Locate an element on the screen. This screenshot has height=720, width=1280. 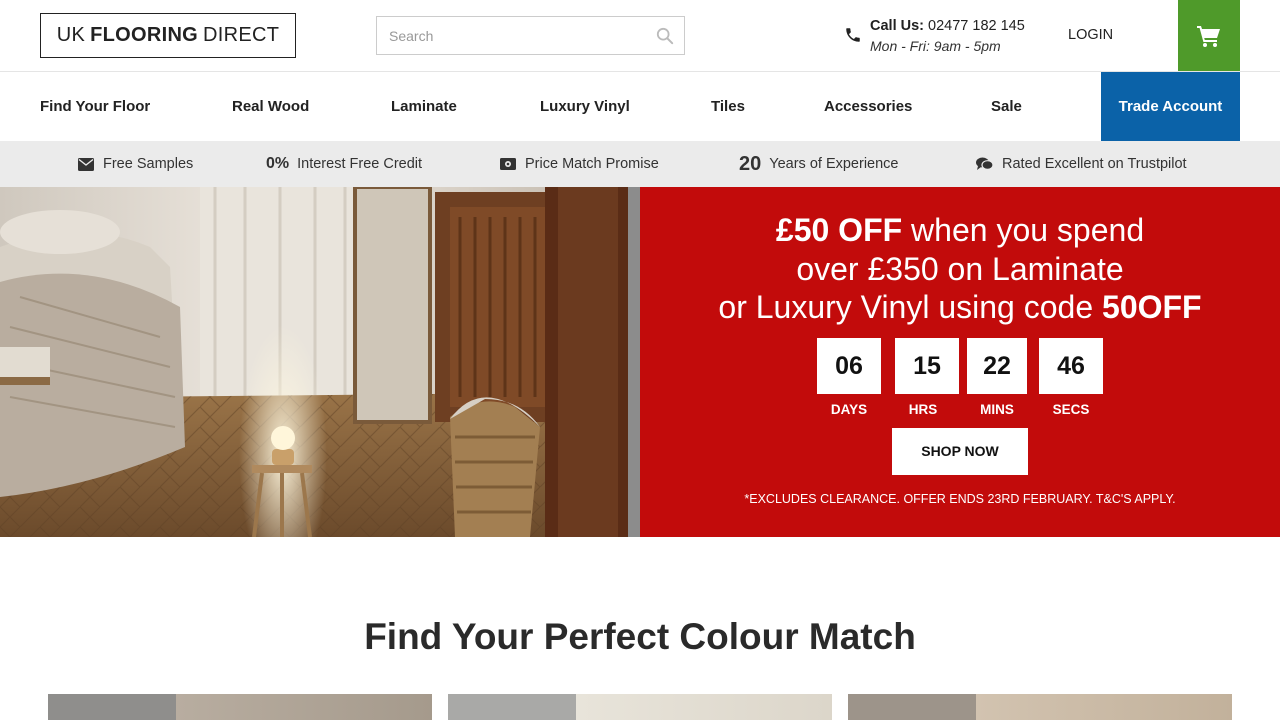
nav-real-wood: Real Wood is located at coordinates (270, 106).